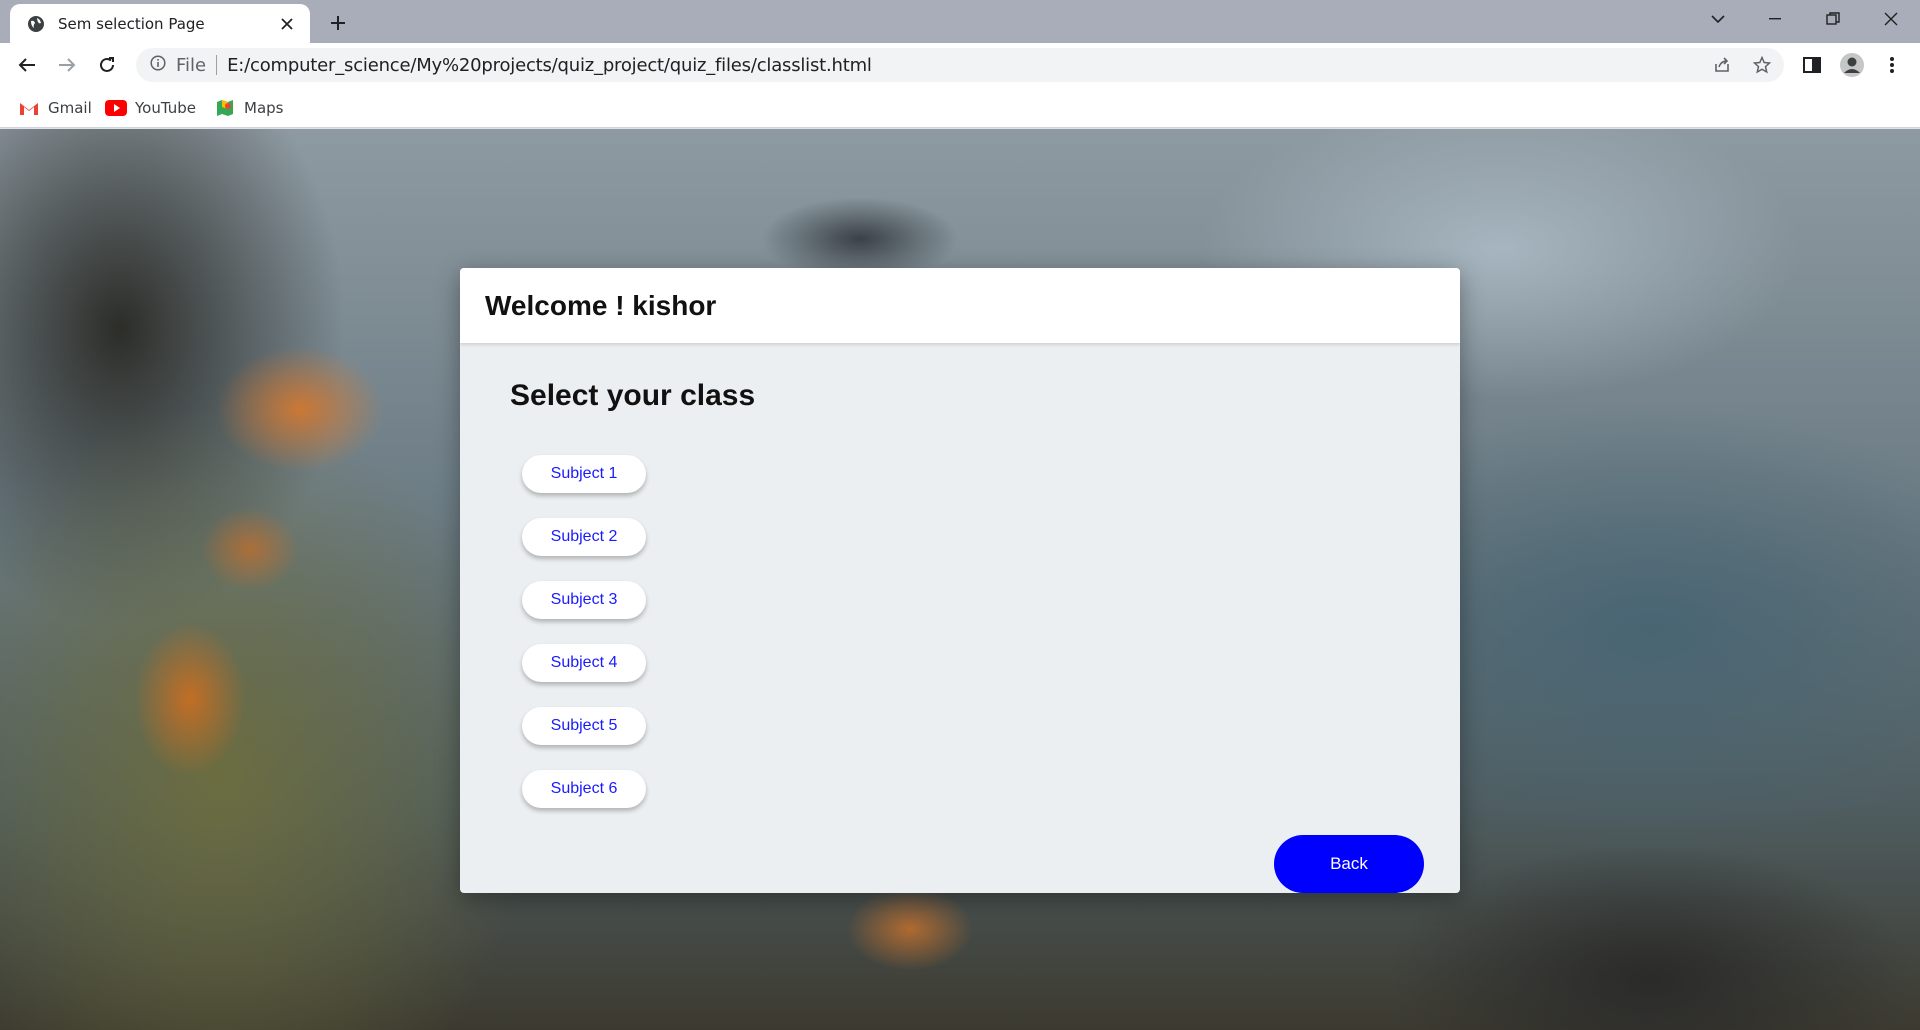  I want to click on globe-icon, so click(36, 24).